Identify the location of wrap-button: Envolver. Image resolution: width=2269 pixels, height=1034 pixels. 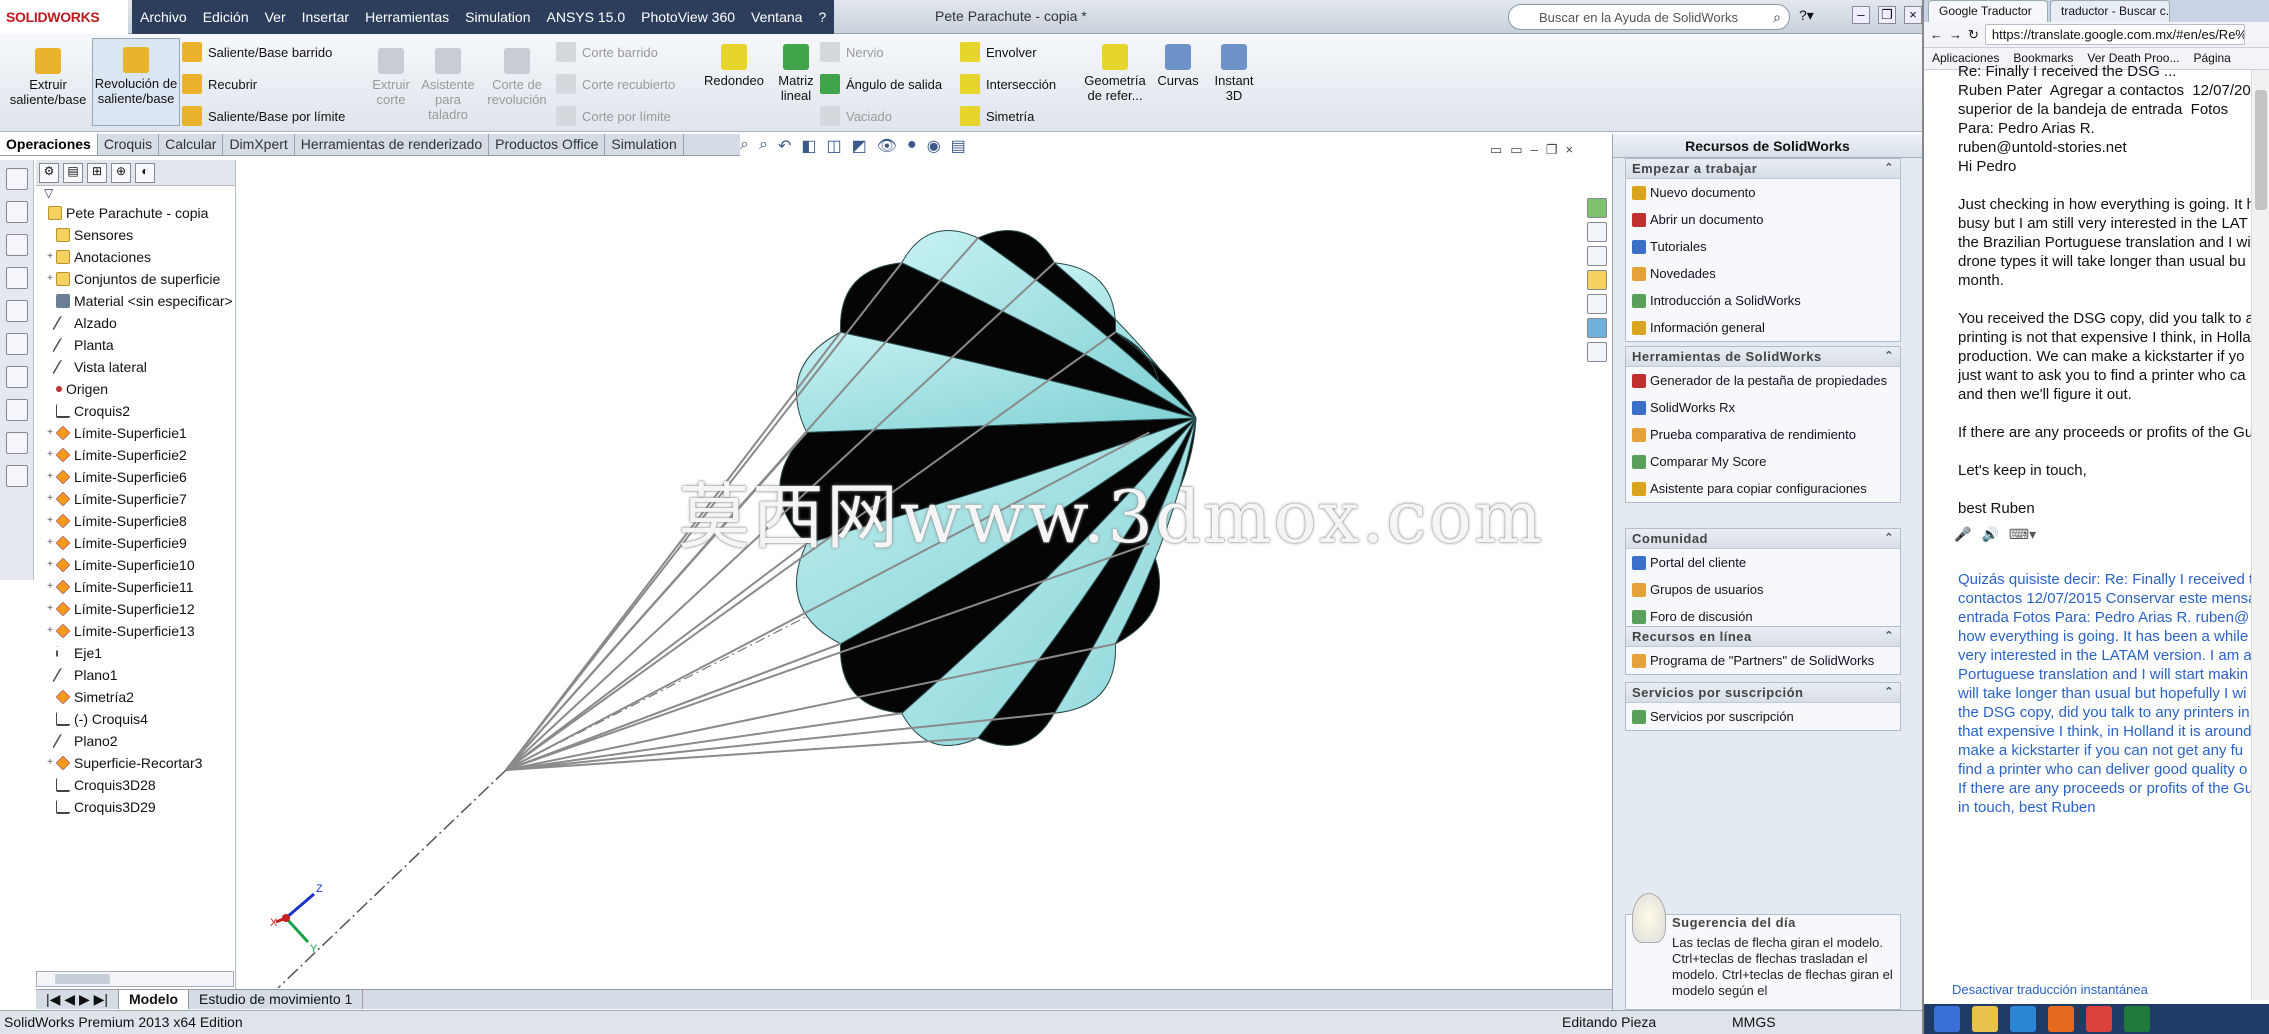
(998, 52).